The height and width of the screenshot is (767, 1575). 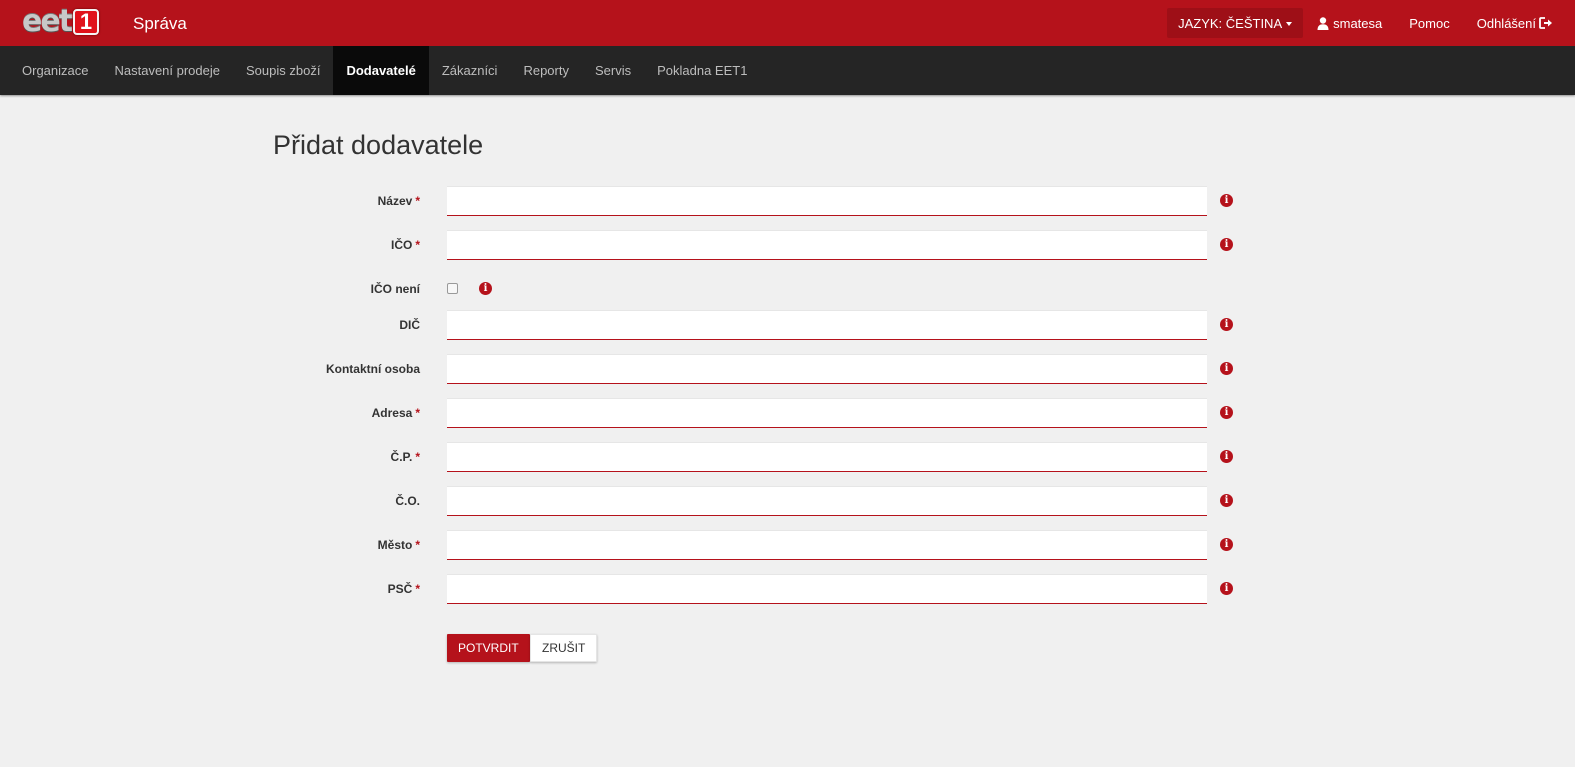 What do you see at coordinates (392, 413) in the screenshot?
I see `label-text: Adresa` at bounding box center [392, 413].